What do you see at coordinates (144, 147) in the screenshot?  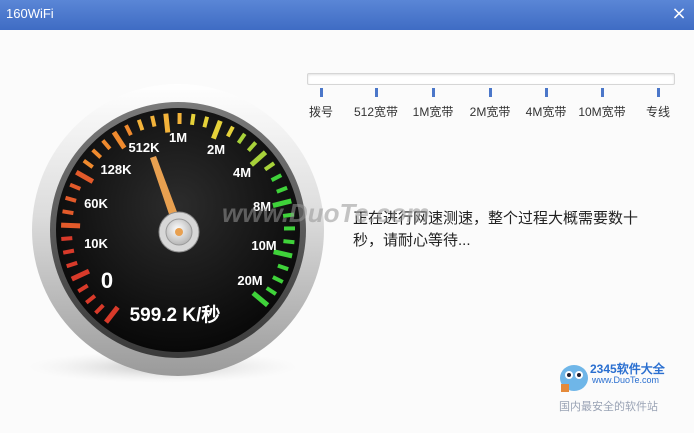 I see `scale-label: 512K` at bounding box center [144, 147].